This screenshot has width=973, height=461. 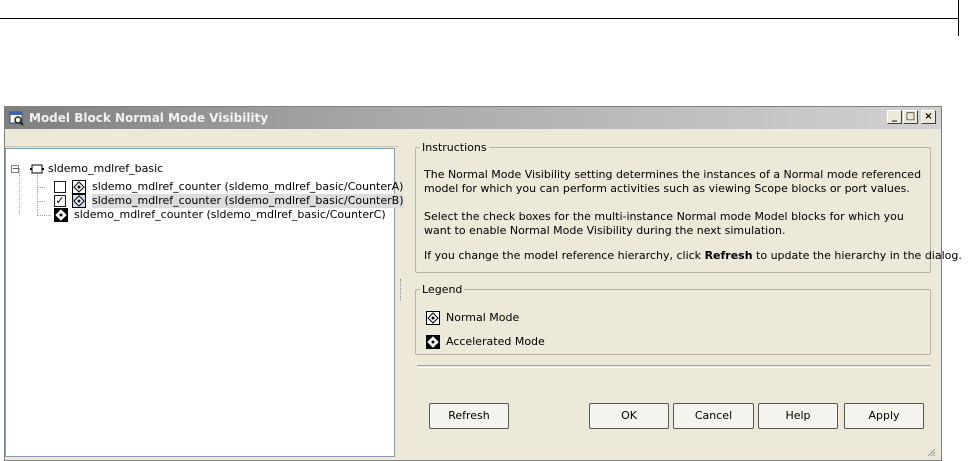 What do you see at coordinates (442, 289) in the screenshot?
I see `legend-title: Legend` at bounding box center [442, 289].